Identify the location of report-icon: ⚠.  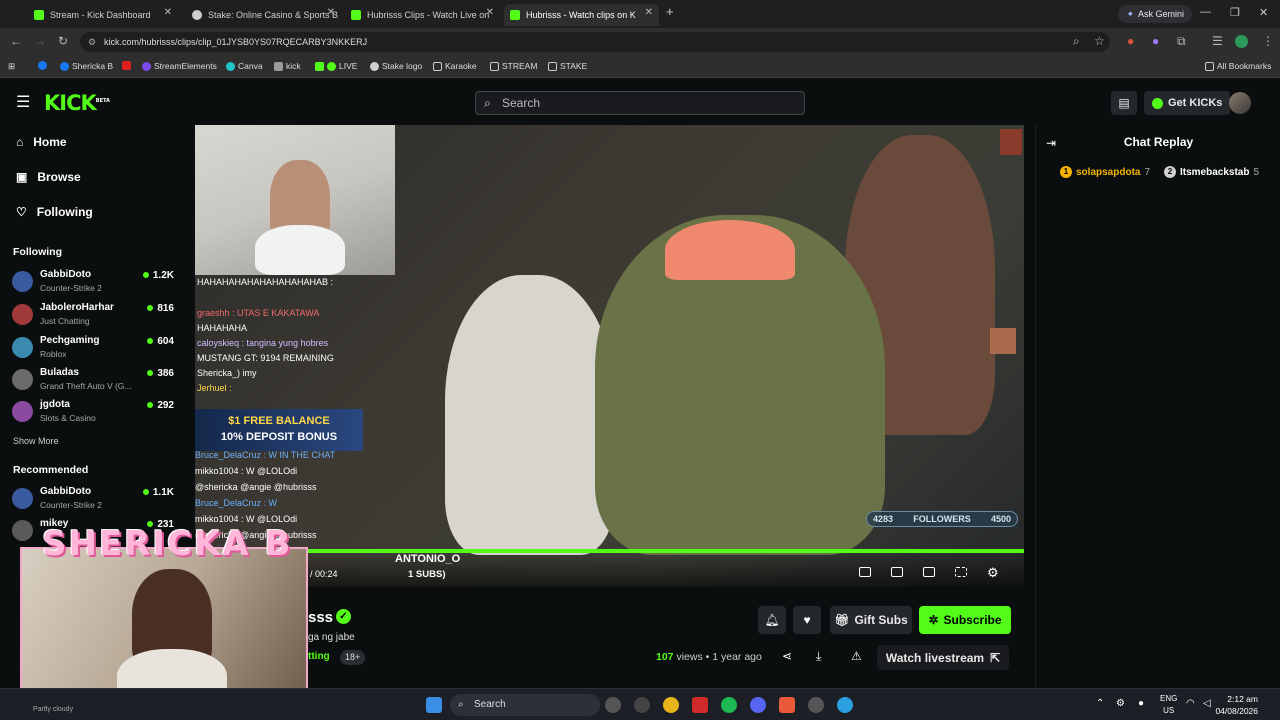
(856, 656).